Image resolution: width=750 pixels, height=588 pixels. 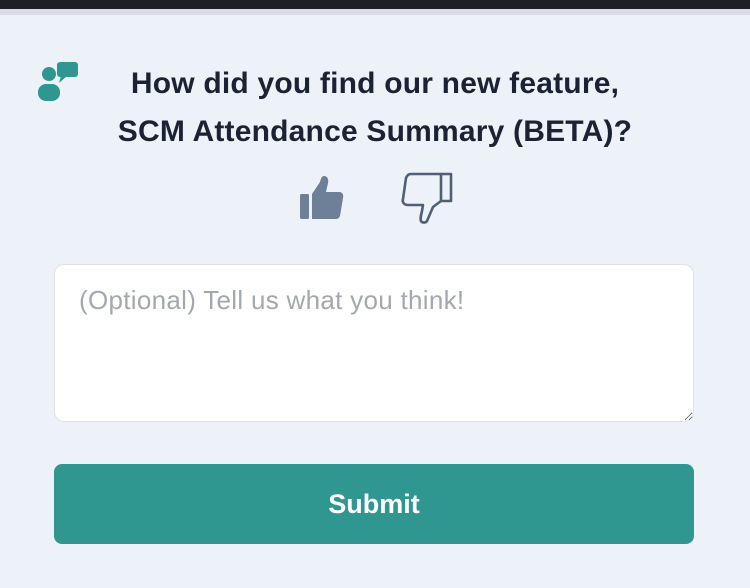 I want to click on thumbs-down-icon, so click(x=426, y=198).